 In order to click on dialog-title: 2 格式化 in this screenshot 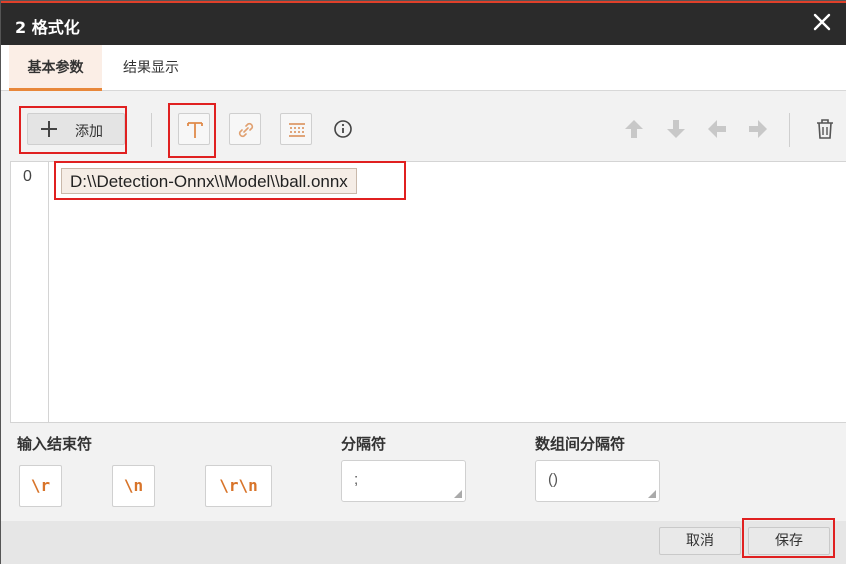, I will do `click(47, 27)`.